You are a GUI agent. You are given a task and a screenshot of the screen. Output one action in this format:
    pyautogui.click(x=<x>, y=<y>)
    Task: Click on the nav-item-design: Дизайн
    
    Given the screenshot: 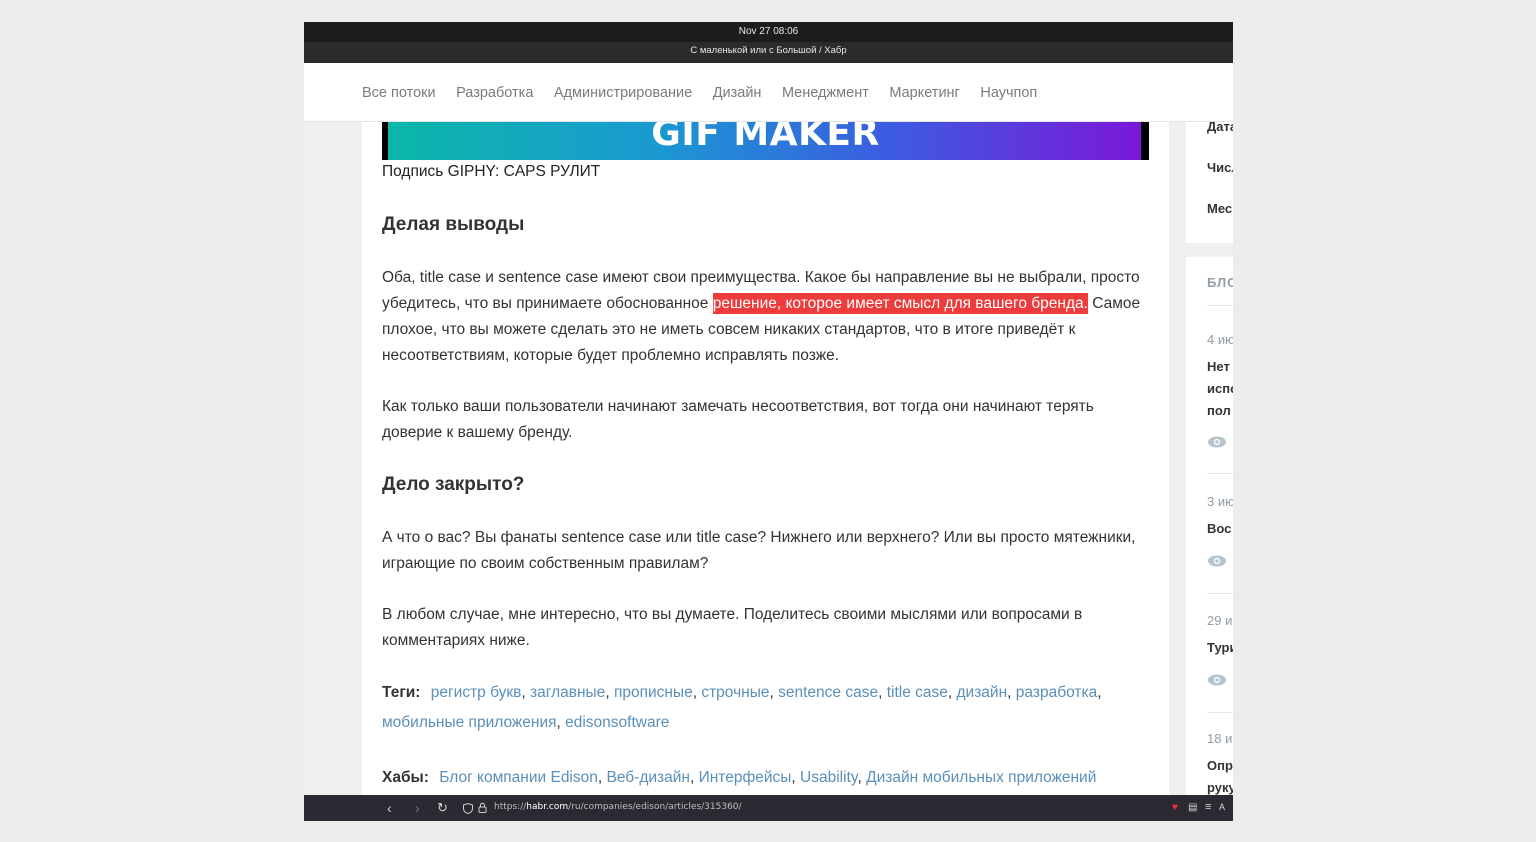 What is the action you would take?
    pyautogui.click(x=737, y=93)
    